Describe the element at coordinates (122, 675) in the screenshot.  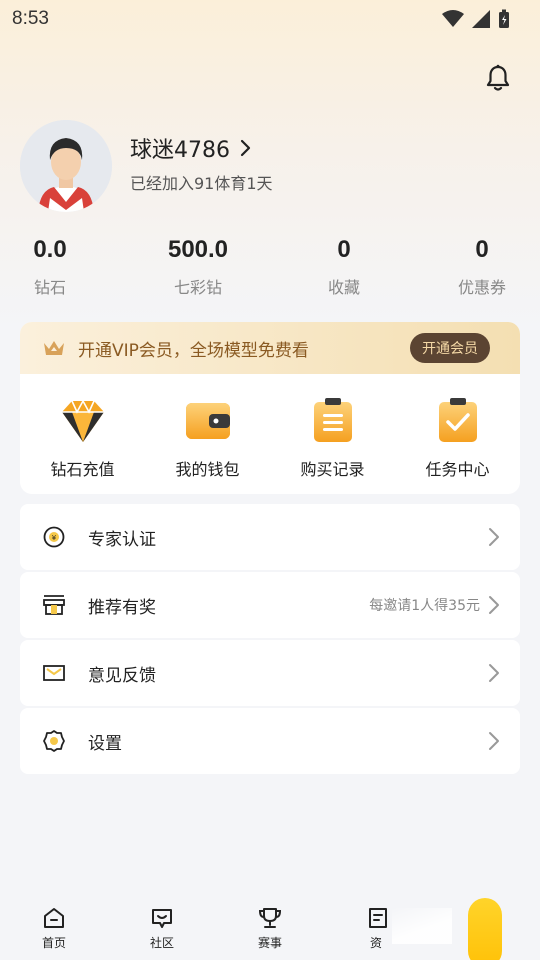
I see `menu-label: 意见反馈` at that location.